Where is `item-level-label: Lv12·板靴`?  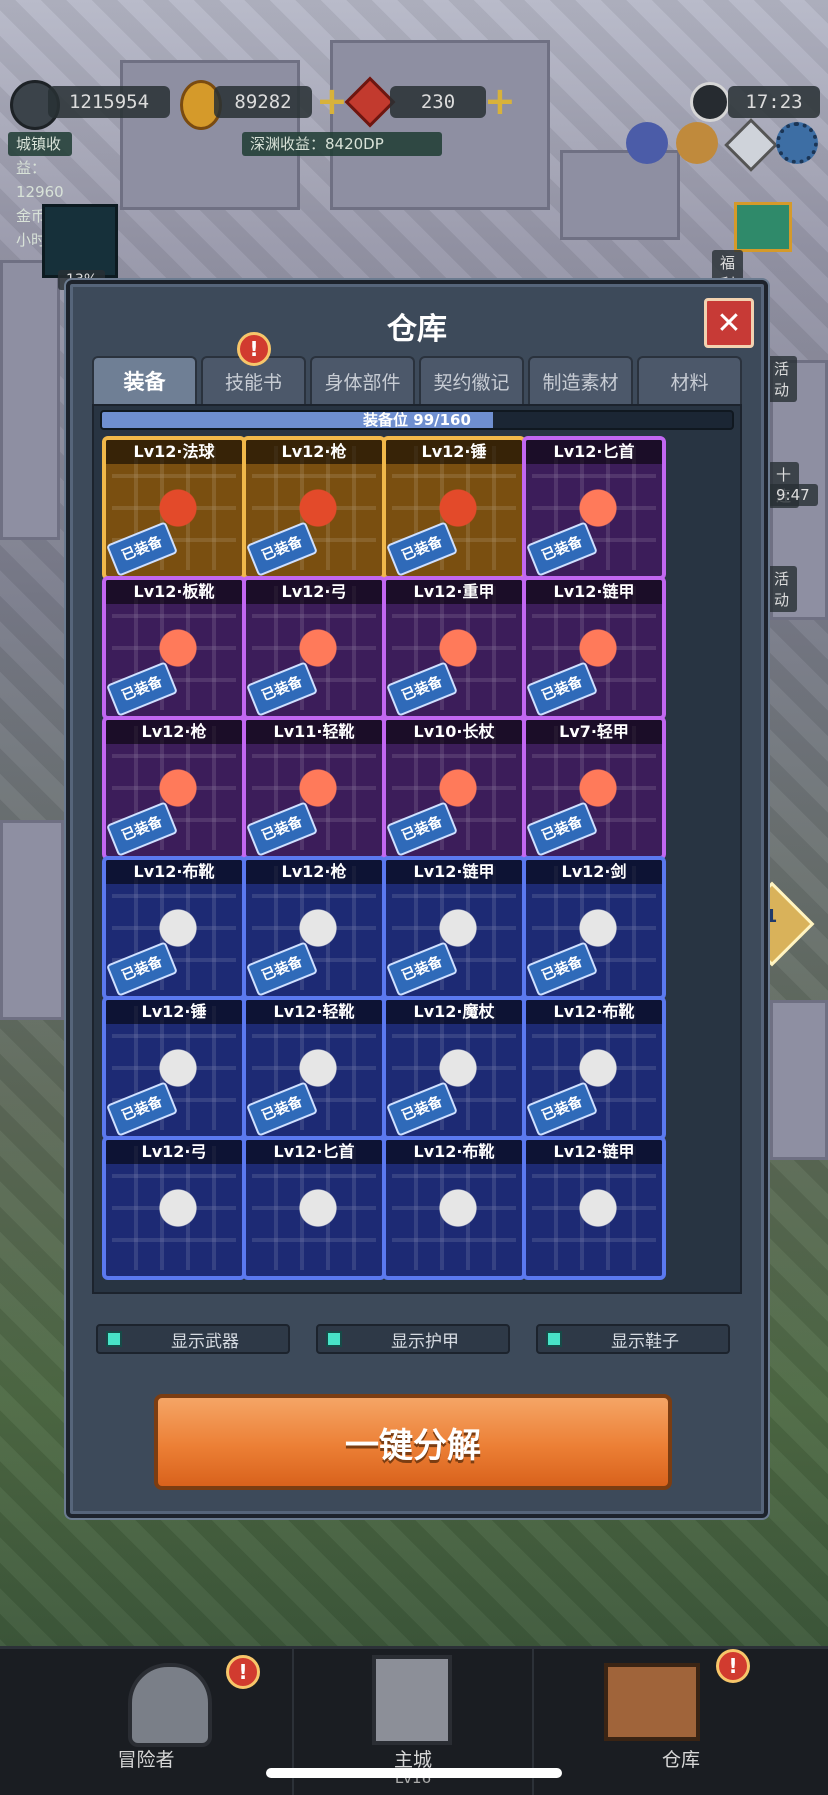
item-level-label: Lv12·板靴 is located at coordinates (174, 592).